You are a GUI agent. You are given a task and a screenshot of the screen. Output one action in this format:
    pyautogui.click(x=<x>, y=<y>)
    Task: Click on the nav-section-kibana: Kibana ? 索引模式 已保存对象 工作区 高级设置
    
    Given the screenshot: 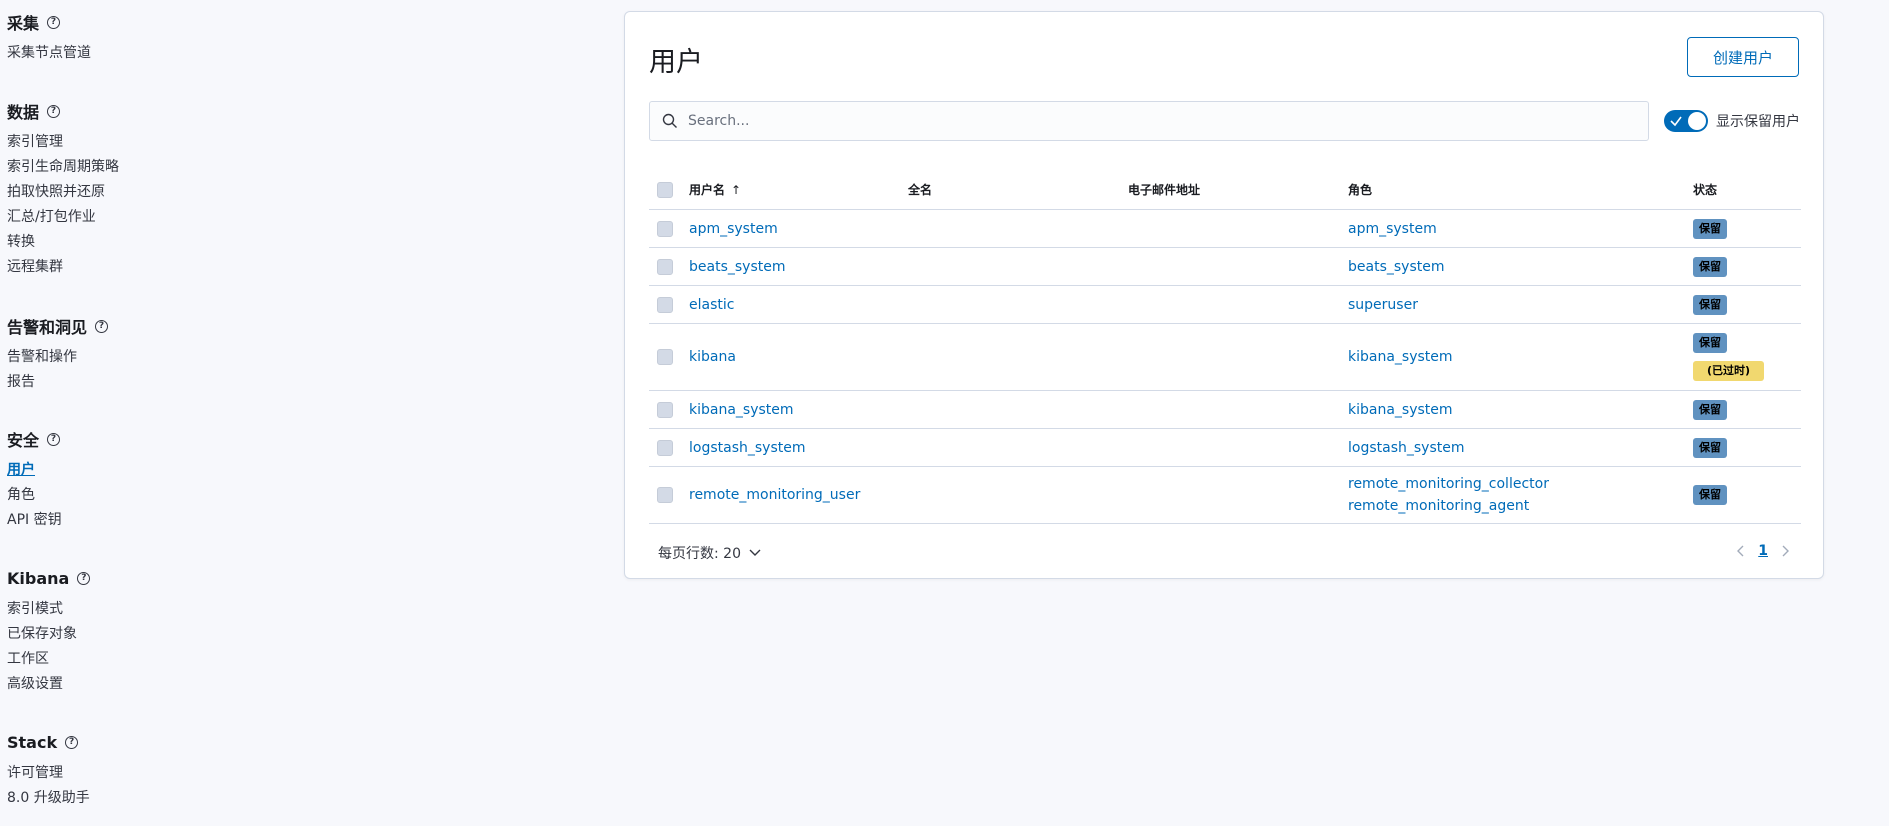 What is the action you would take?
    pyautogui.click(x=49, y=633)
    